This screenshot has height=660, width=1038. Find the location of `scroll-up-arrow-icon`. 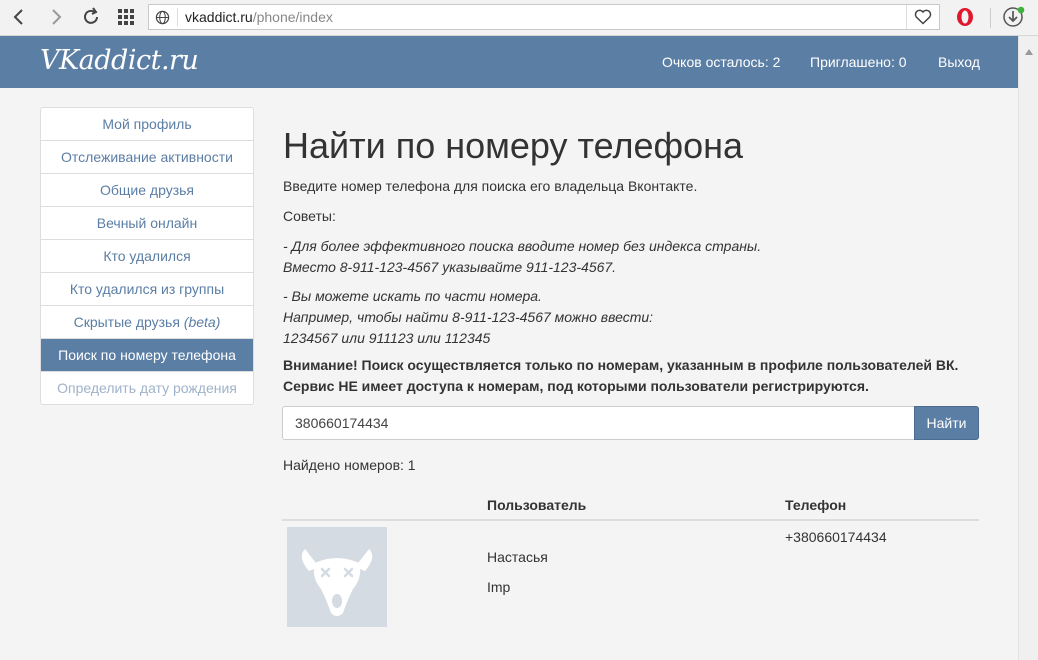

scroll-up-arrow-icon is located at coordinates (1029, 51).